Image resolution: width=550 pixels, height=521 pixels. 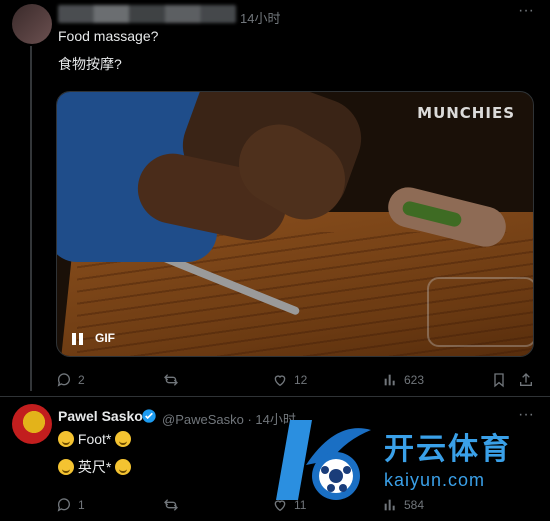 What do you see at coordinates (289, 380) in the screenshot?
I see `like-button: 12` at bounding box center [289, 380].